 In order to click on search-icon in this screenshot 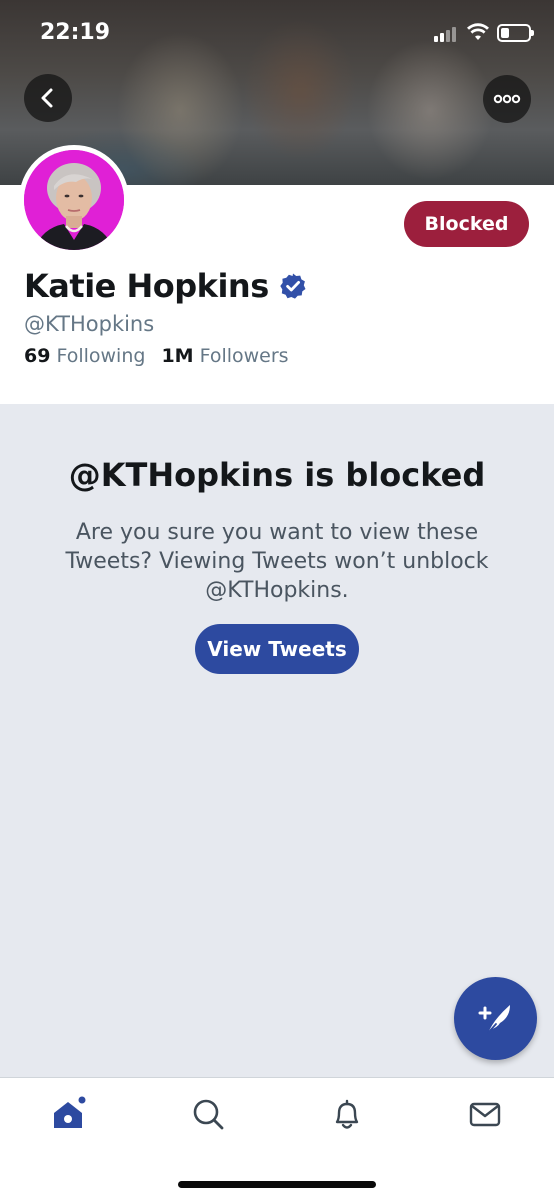, I will do `click(208, 1114)`.